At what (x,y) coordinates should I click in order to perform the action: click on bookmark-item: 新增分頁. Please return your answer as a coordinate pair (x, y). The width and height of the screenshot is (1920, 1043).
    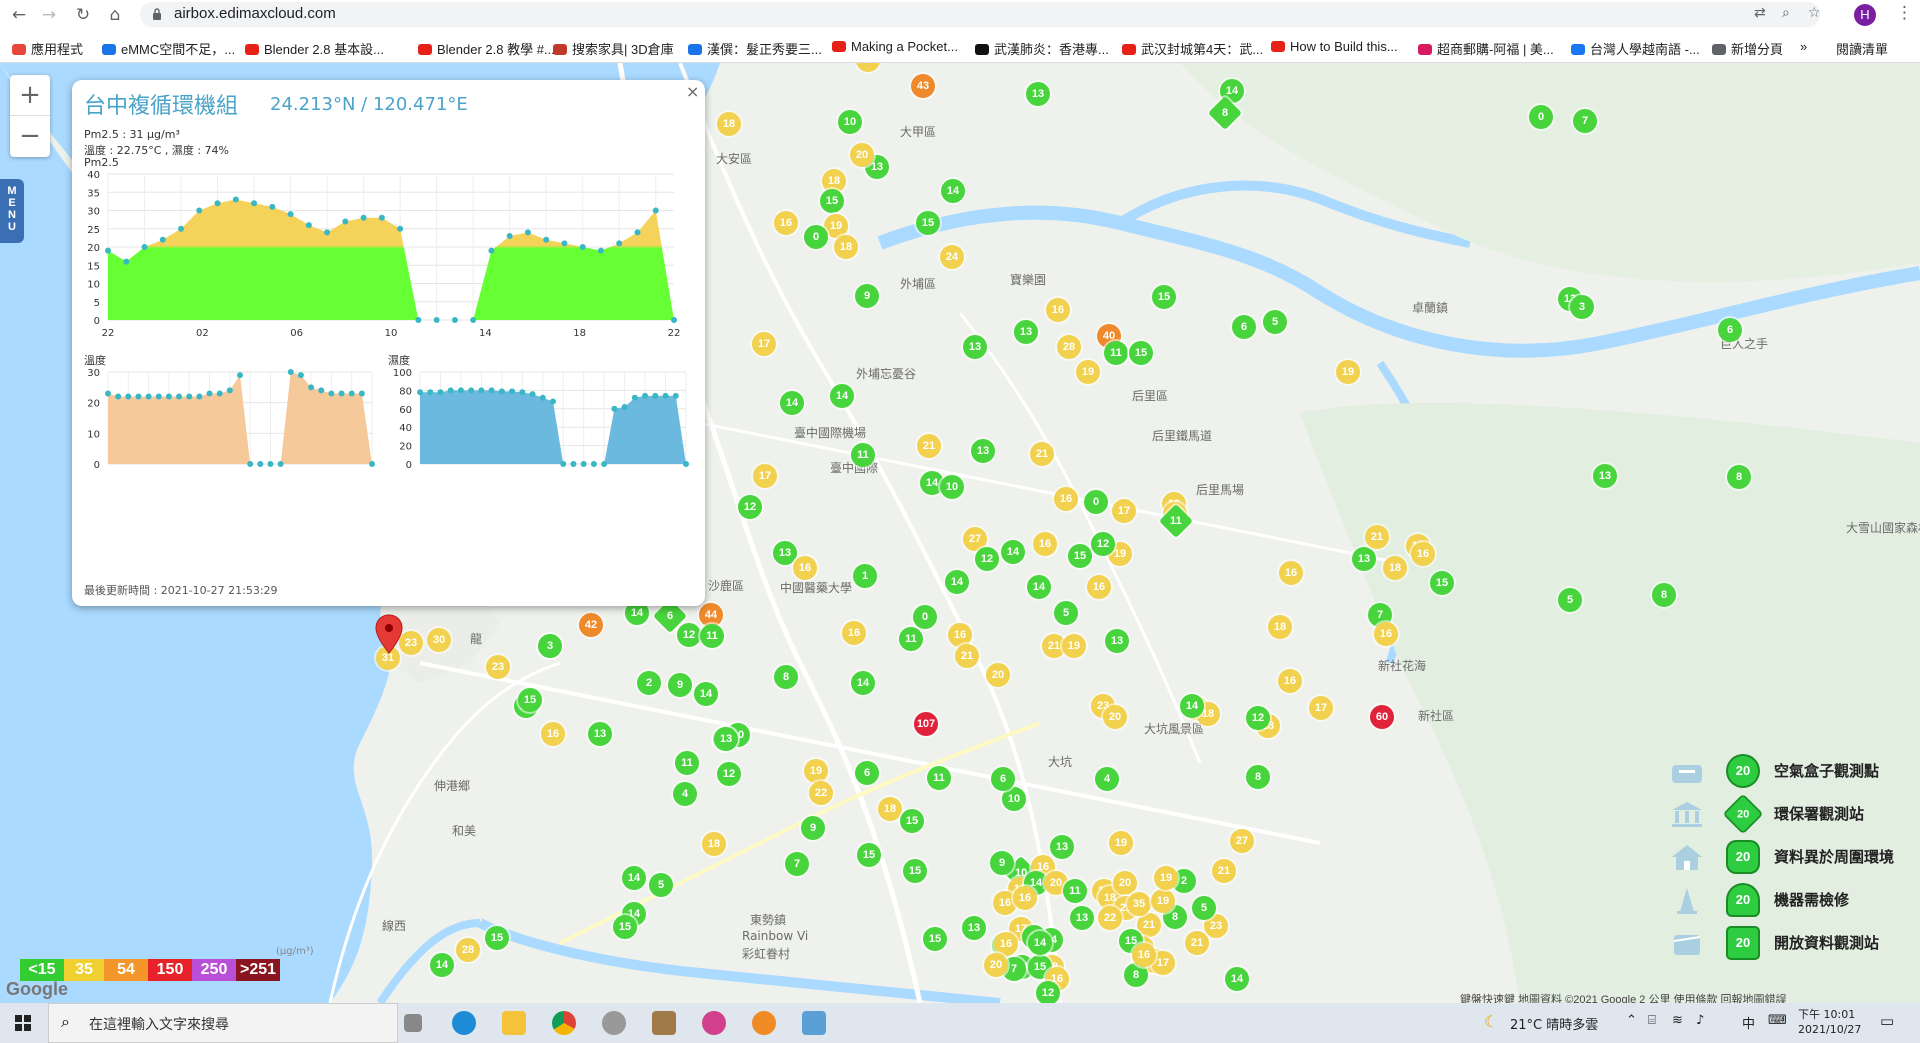
    Looking at the image, I should click on (1747, 48).